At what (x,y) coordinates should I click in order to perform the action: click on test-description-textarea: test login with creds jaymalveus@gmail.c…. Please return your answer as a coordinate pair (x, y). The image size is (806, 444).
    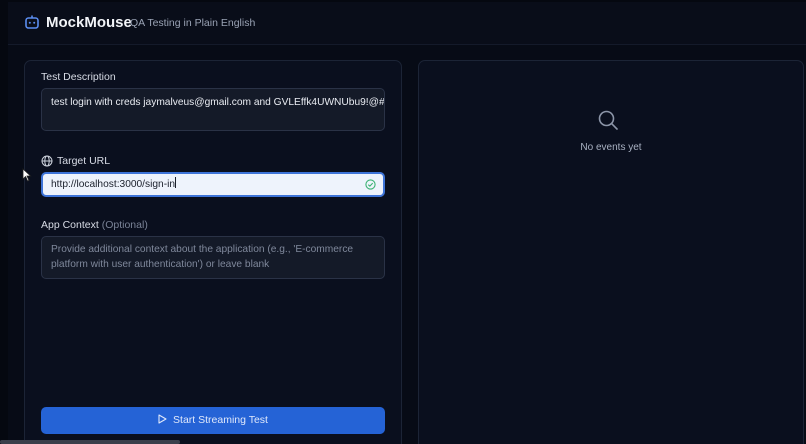
    Looking at the image, I should click on (213, 109).